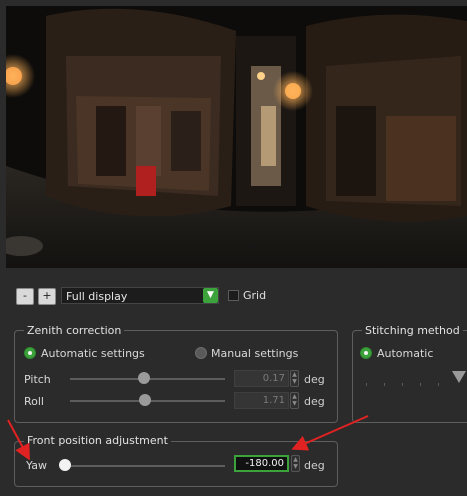 Image resolution: width=467 pixels, height=496 pixels. What do you see at coordinates (97, 440) in the screenshot?
I see `front-position-title: Front position adjustment` at bounding box center [97, 440].